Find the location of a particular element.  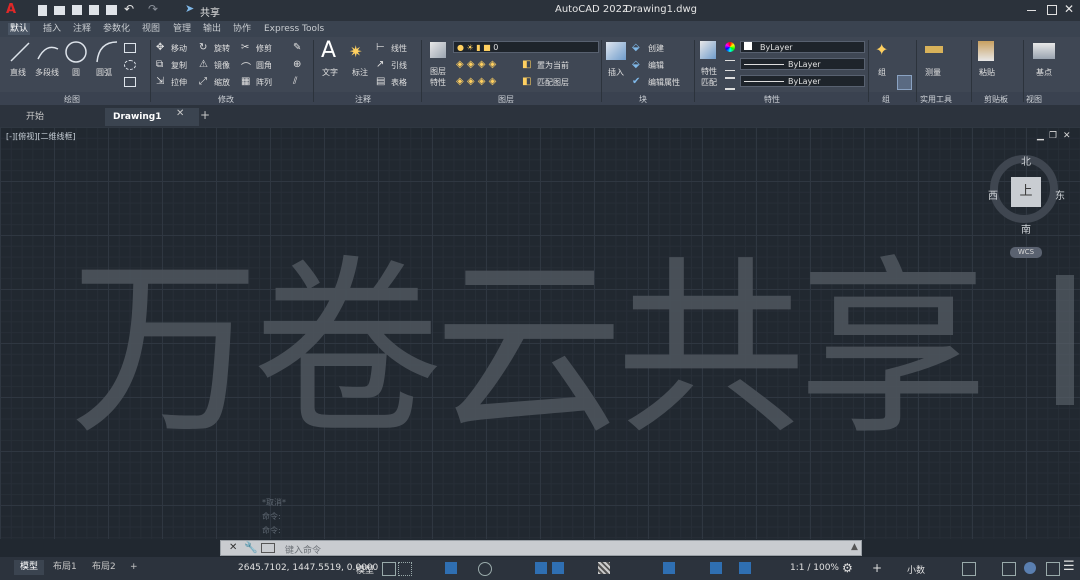

tab-insert: 插入 is located at coordinates (52, 29).